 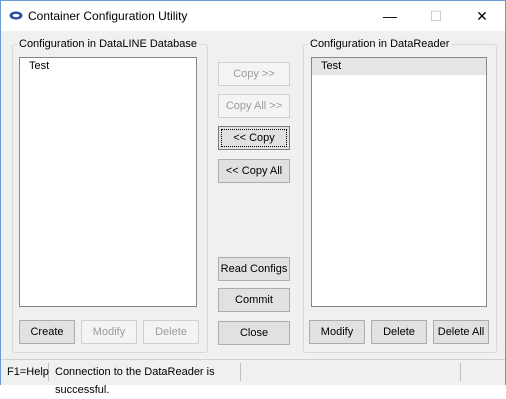 I want to click on close-window-button: ✕, so click(x=482, y=16).